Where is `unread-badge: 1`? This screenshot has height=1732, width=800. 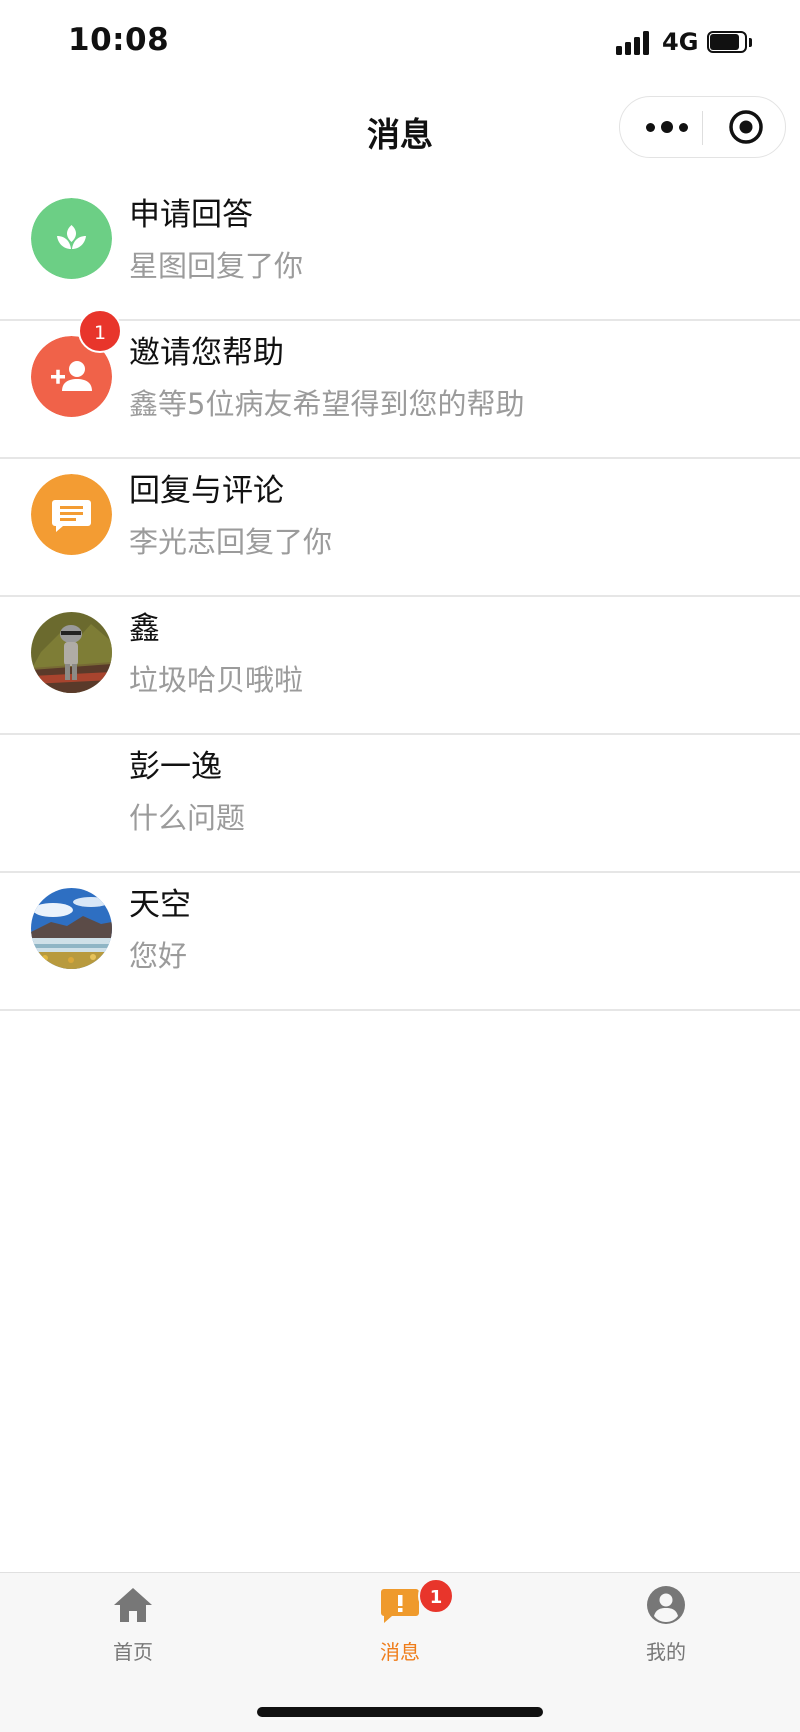
unread-badge: 1 is located at coordinates (100, 331).